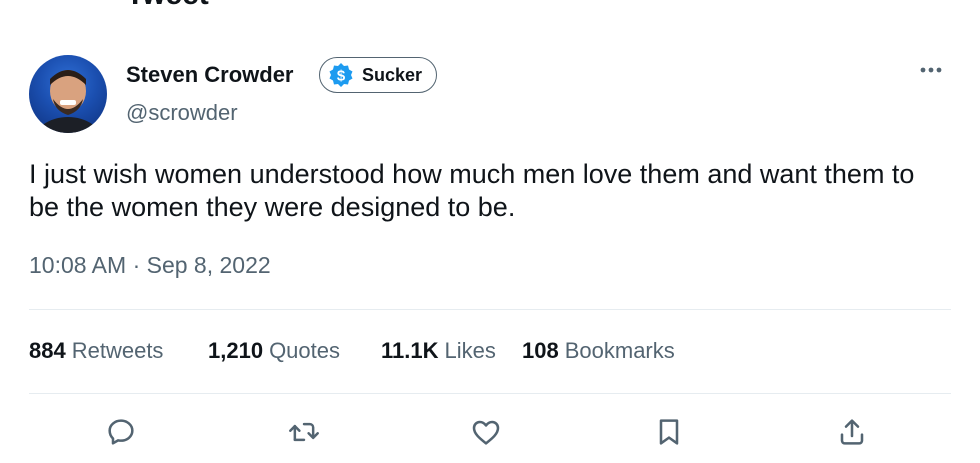 The image size is (980, 463). I want to click on avatar-image, so click(68, 101).